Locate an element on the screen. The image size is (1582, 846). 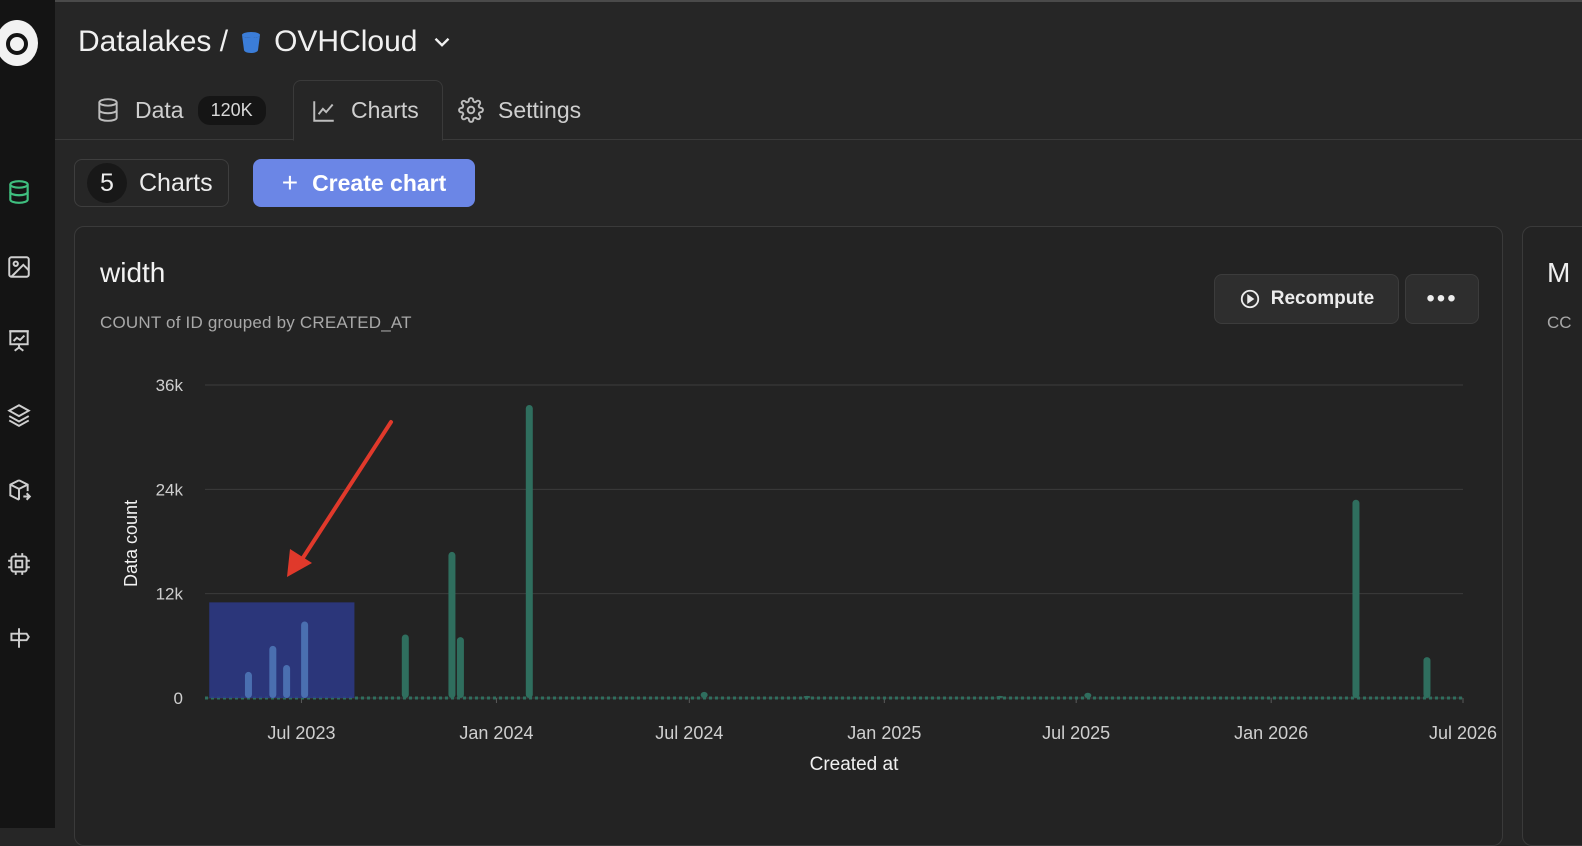
tab-label: Data is located at coordinates (159, 109).